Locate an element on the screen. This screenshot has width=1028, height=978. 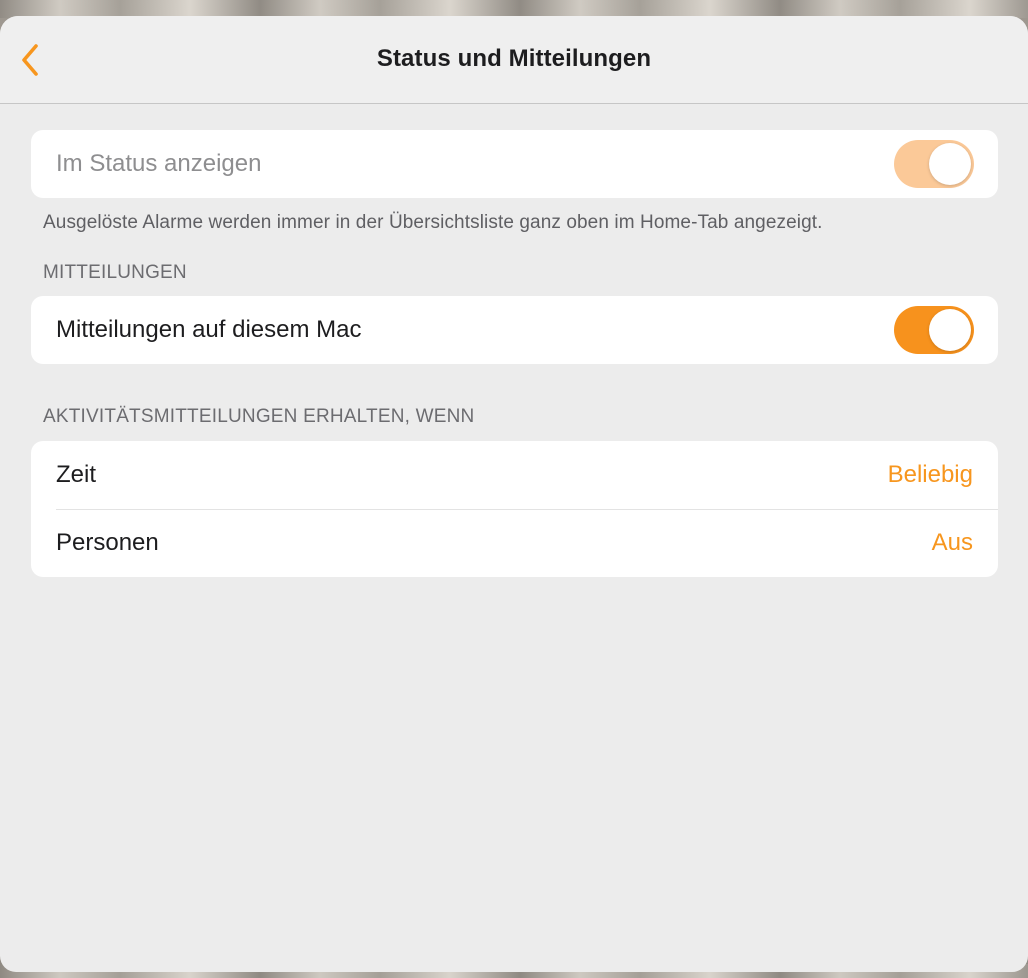
status-card: Im Status anzeigen is located at coordinates (514, 164).